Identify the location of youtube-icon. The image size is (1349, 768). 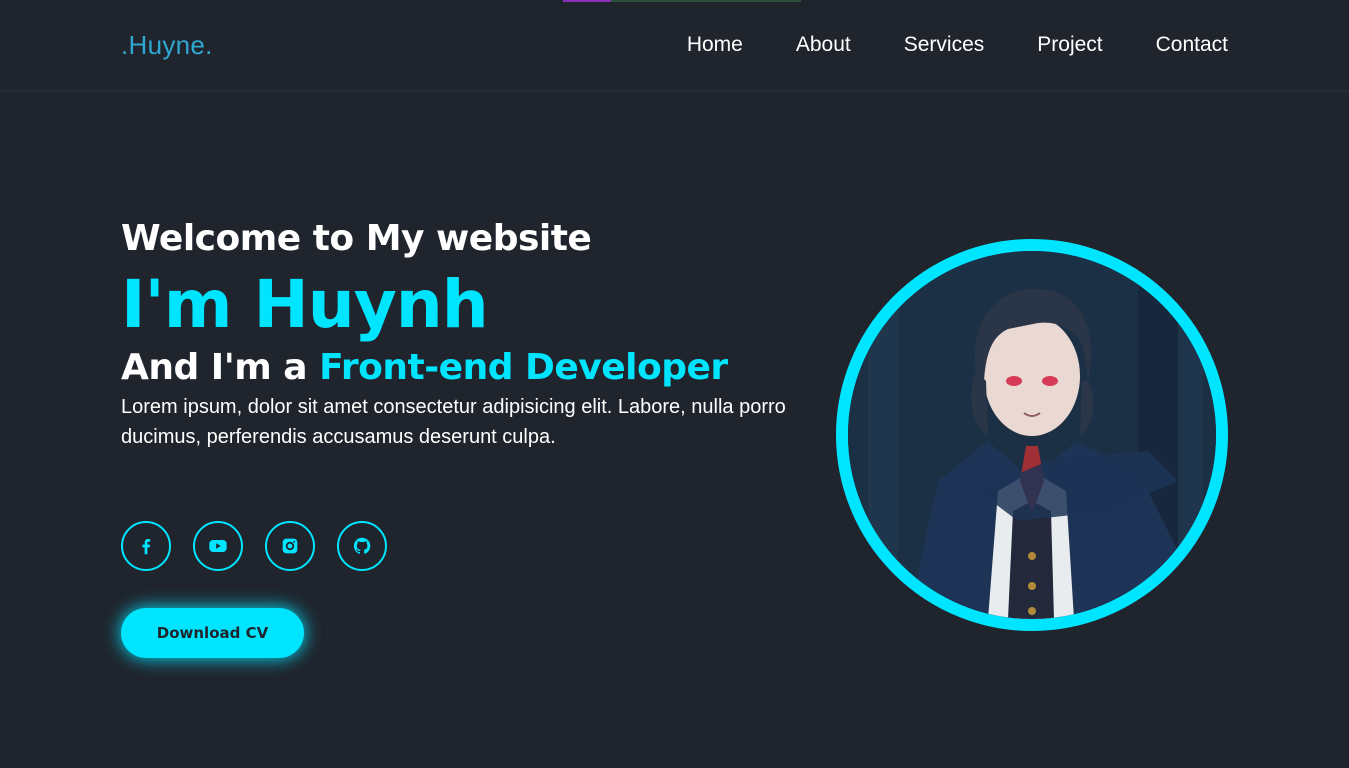
(218, 546).